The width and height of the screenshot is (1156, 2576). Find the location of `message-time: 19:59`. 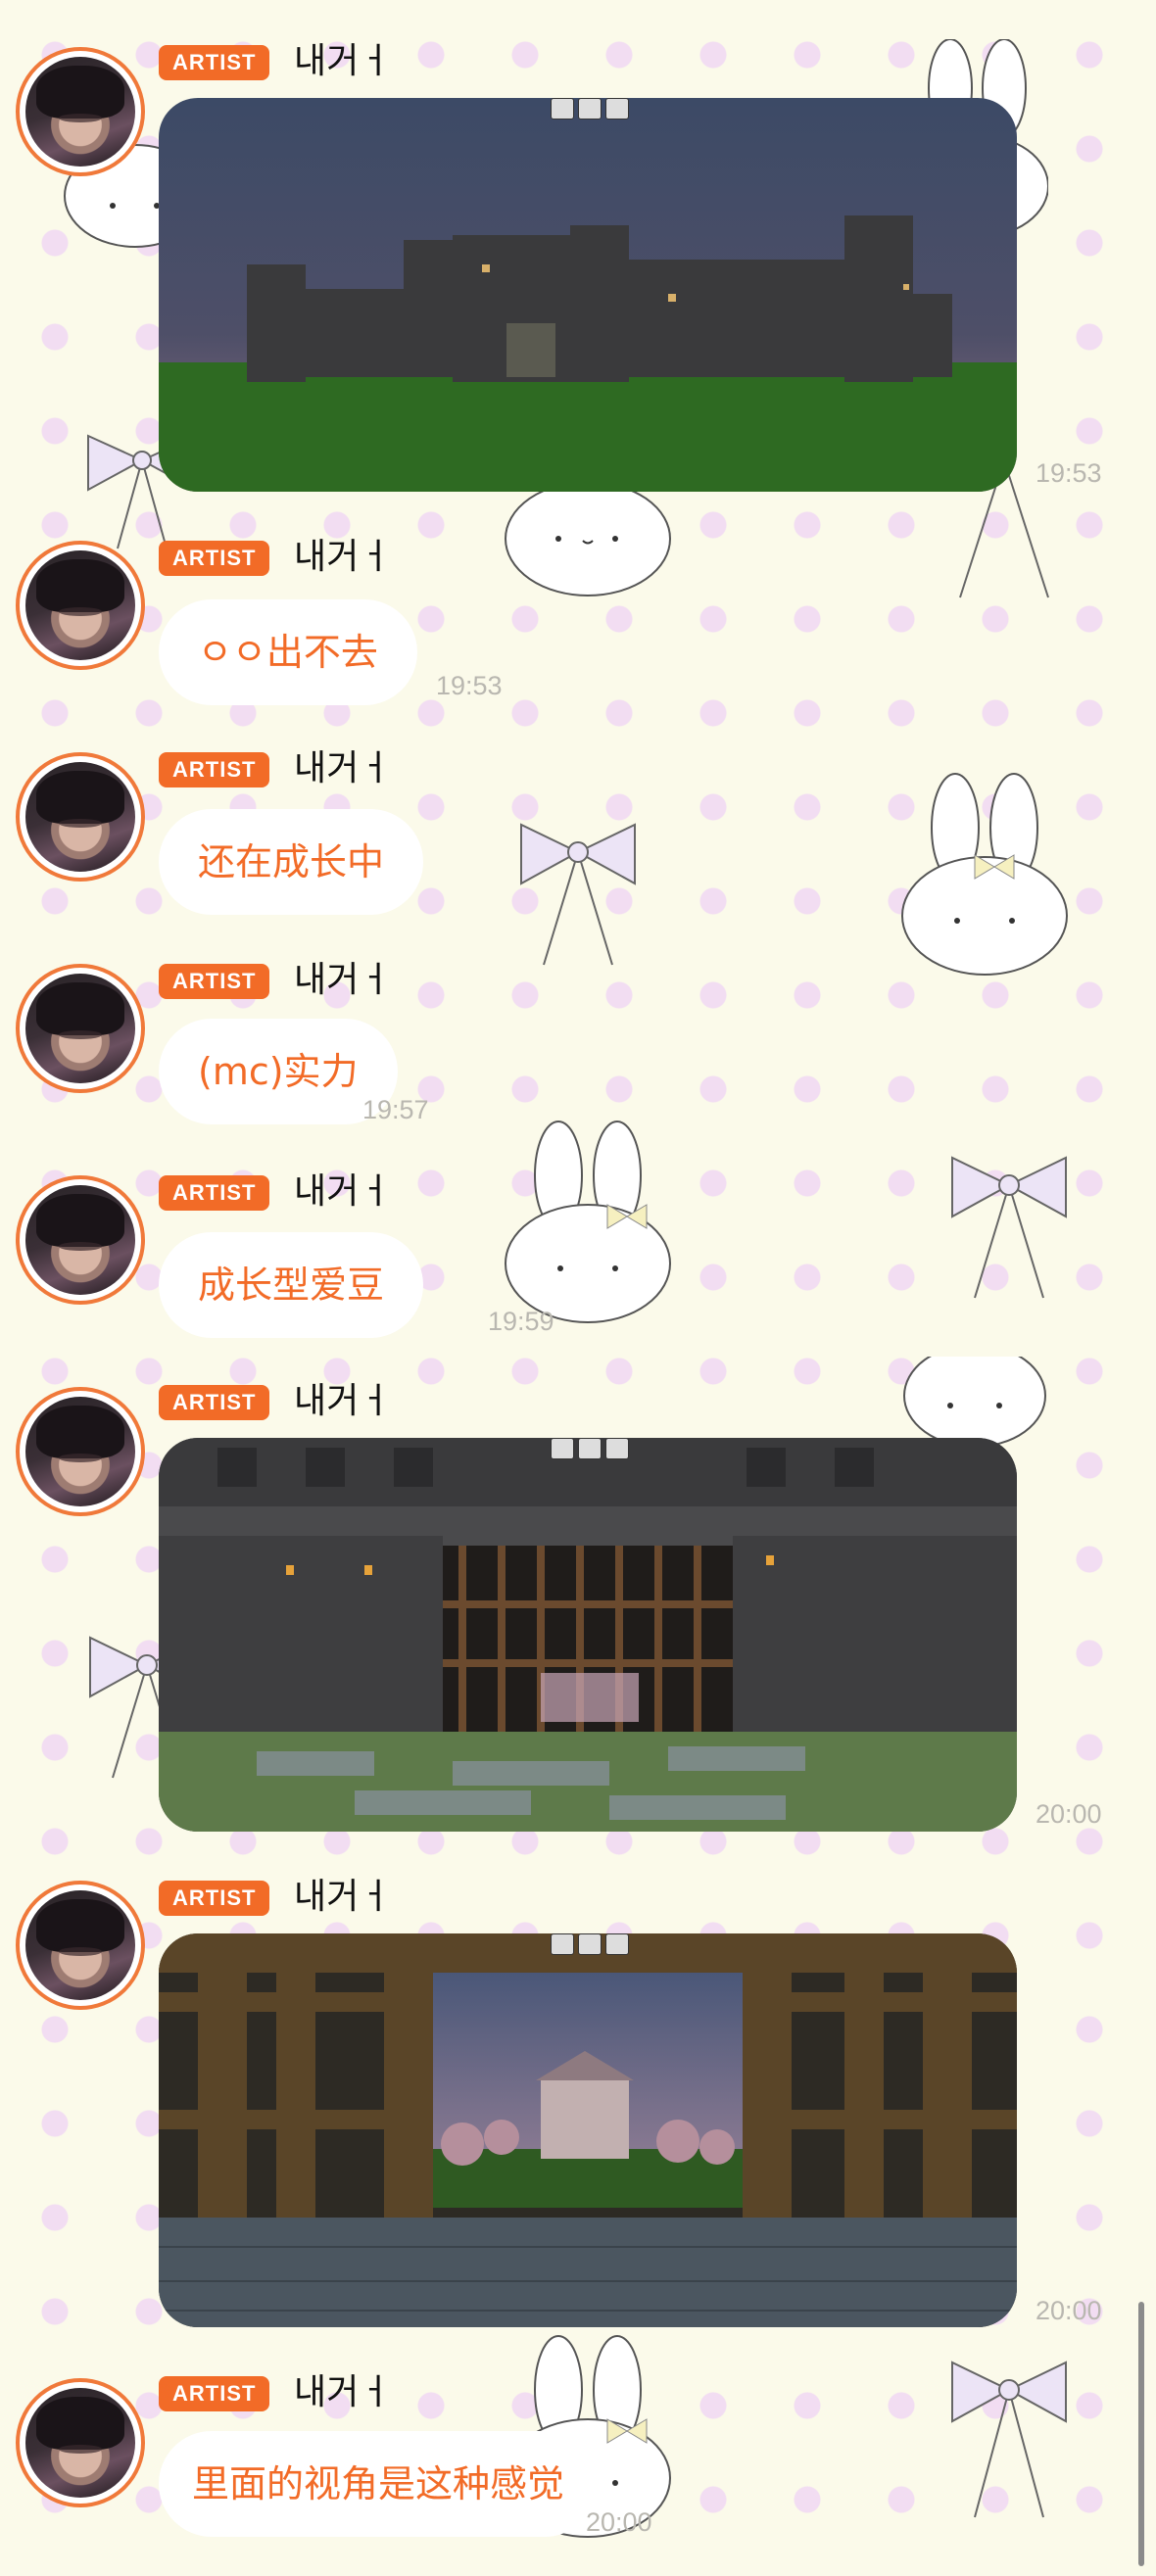

message-time: 19:59 is located at coordinates (521, 1321).